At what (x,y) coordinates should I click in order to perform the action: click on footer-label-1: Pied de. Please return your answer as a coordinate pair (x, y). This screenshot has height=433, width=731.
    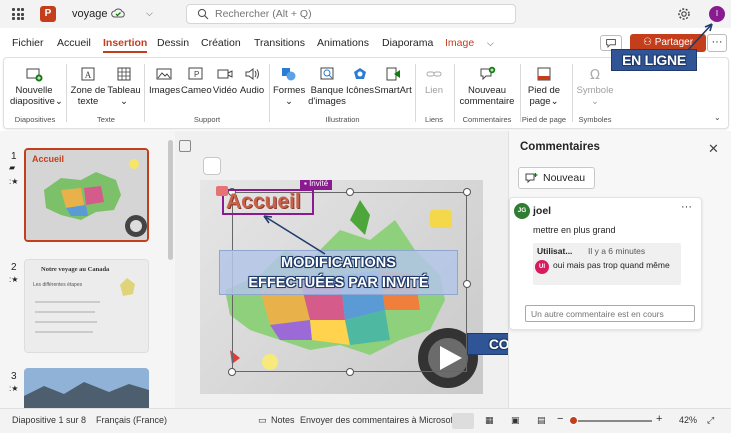
    Looking at the image, I should click on (544, 90).